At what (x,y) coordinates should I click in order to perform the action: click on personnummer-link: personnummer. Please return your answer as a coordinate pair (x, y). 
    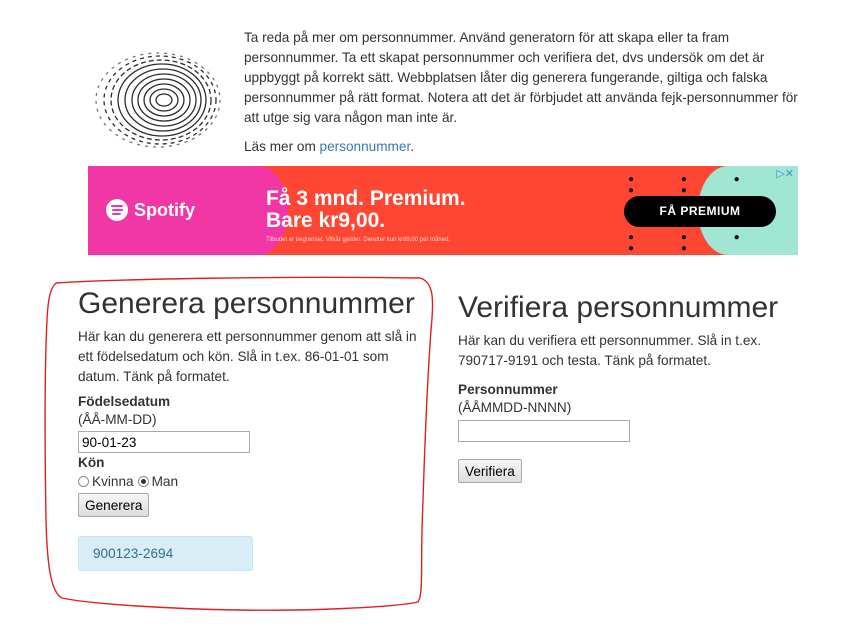
    Looking at the image, I should click on (365, 146).